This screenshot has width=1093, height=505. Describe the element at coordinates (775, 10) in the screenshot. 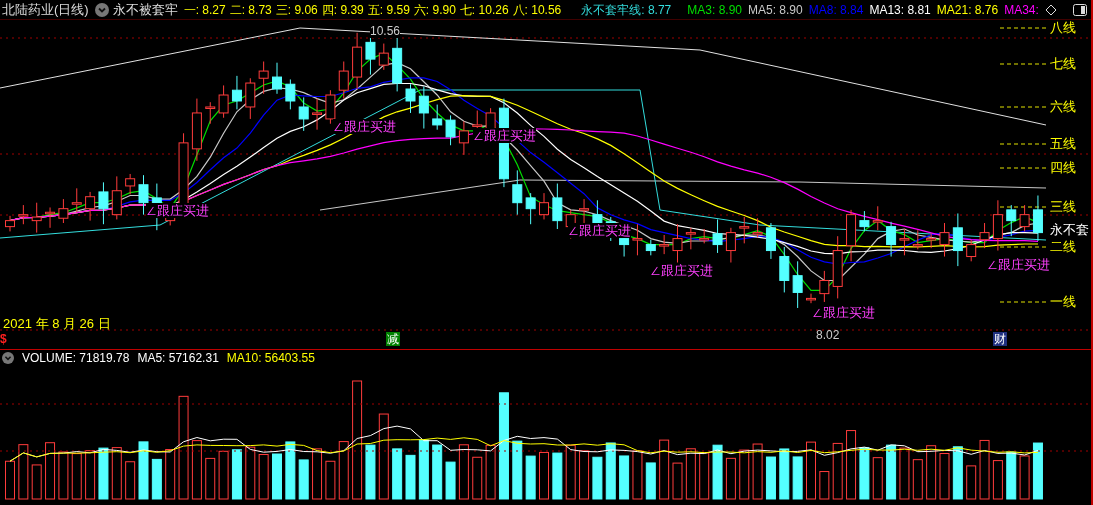

I see `moving-average-value: MA5: 8.90` at that location.